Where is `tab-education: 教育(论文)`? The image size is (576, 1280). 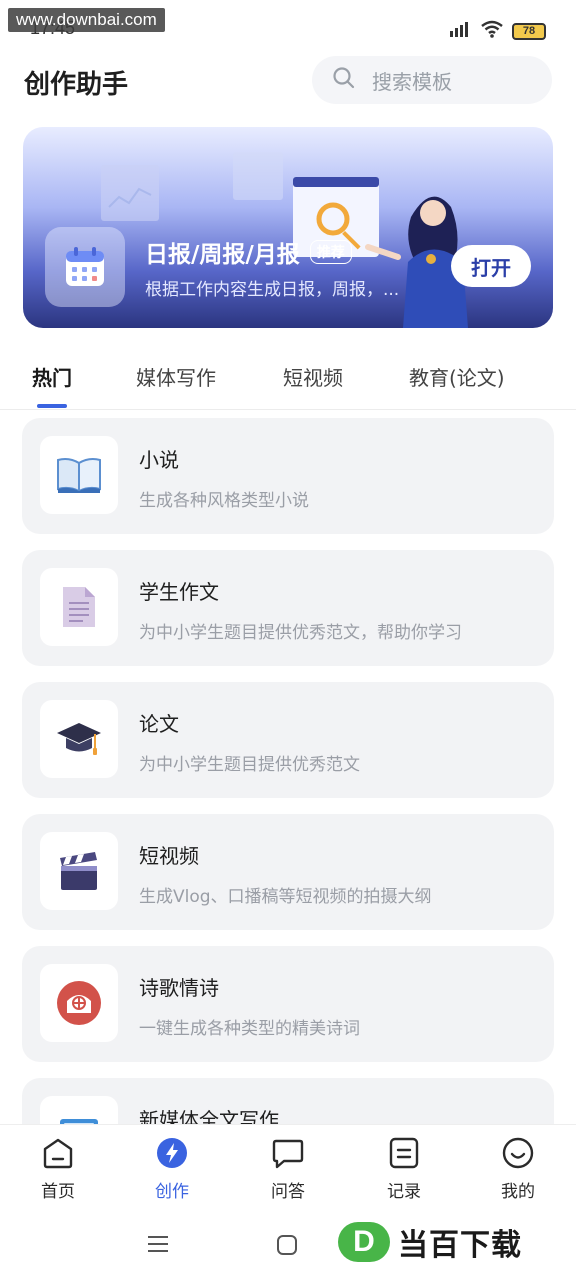
tab-education: 教育(论文) is located at coordinates (457, 376).